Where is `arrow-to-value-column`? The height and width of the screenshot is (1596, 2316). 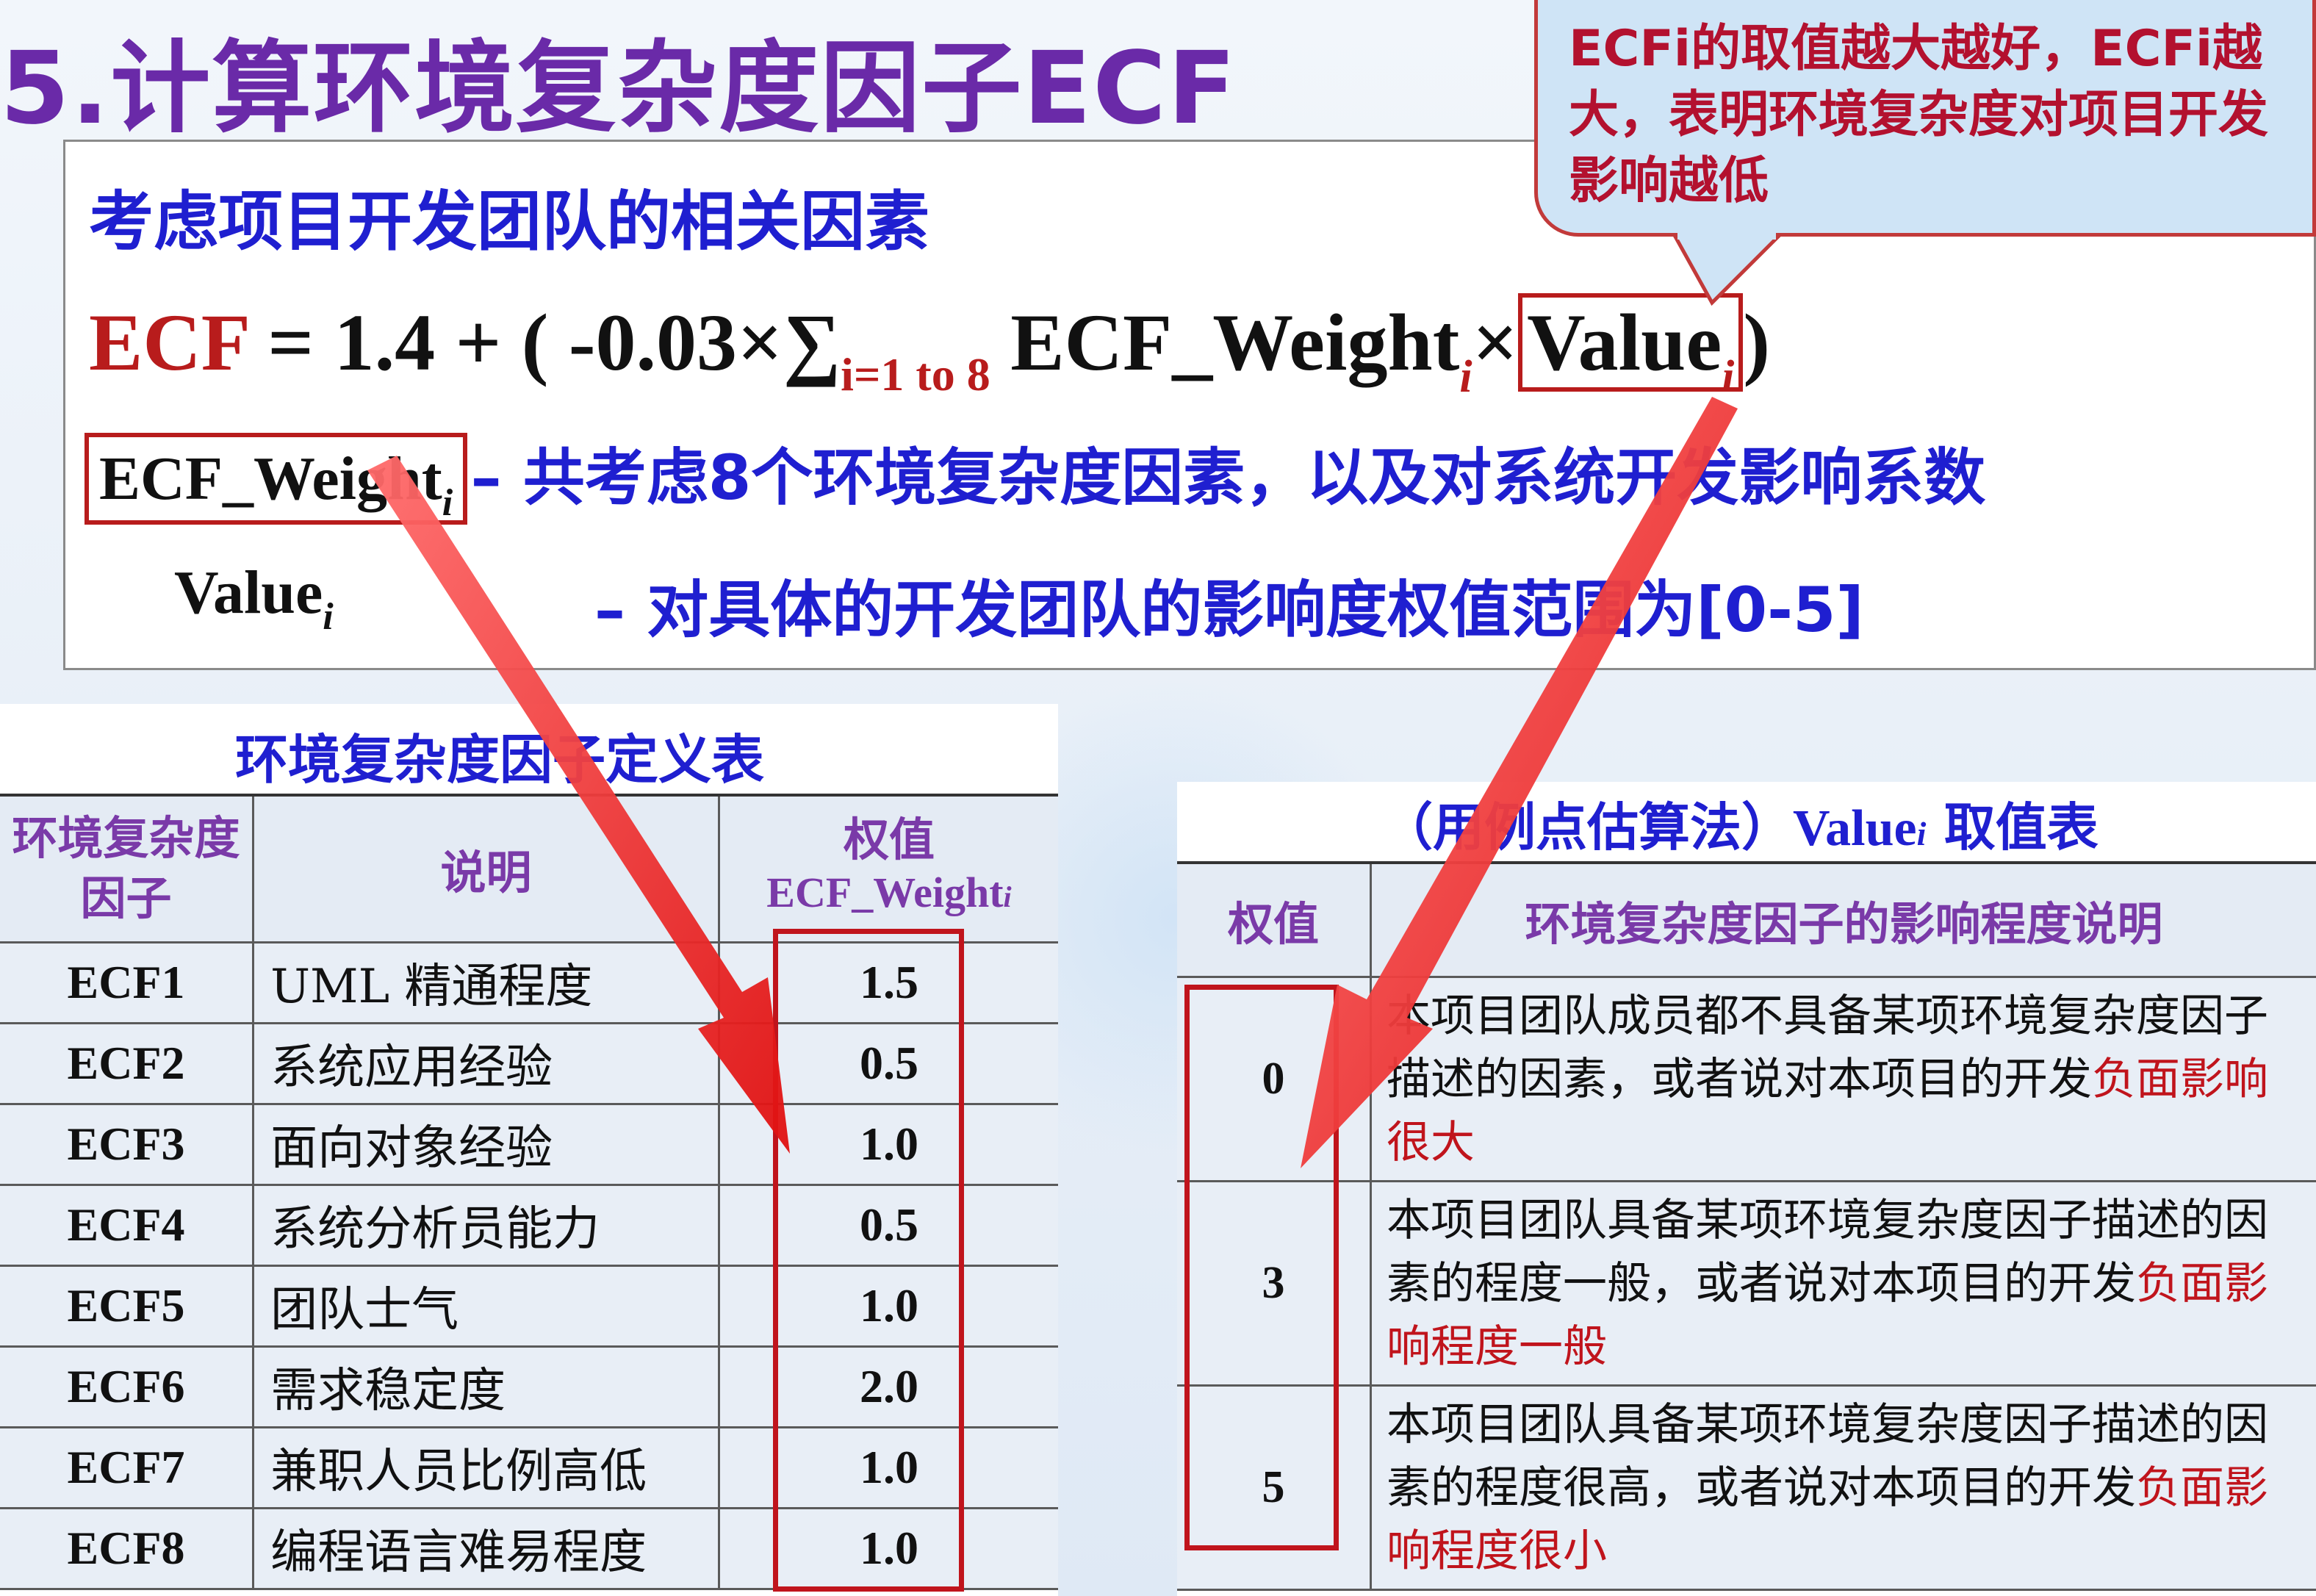 arrow-to-value-column is located at coordinates (1519, 782).